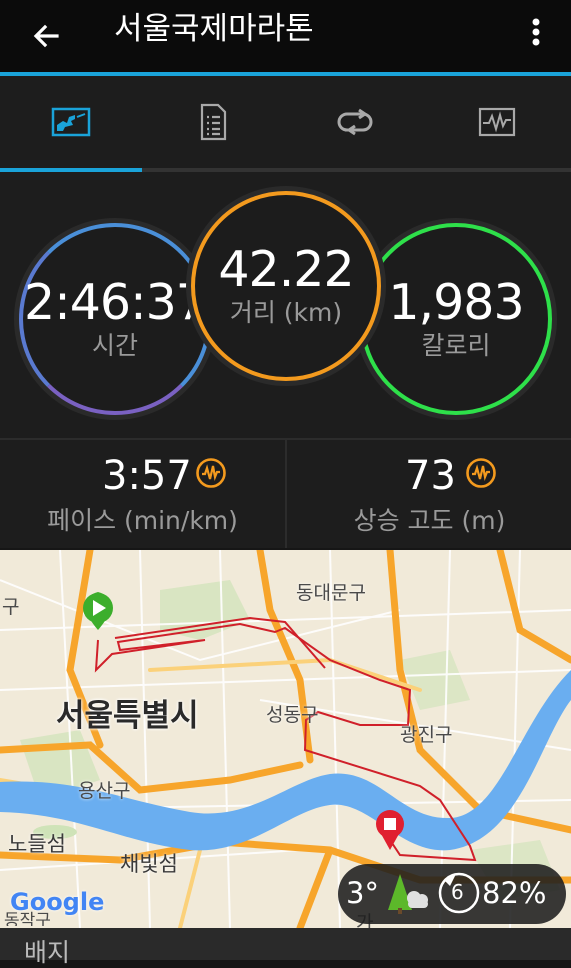 This screenshot has height=968, width=571. Describe the element at coordinates (115, 302) in the screenshot. I see `time-value: 2:46:37` at that location.